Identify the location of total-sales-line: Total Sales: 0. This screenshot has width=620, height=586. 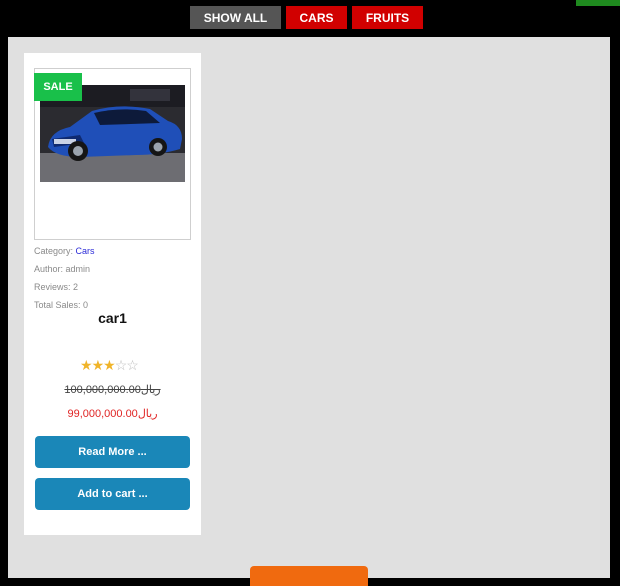
(61, 305).